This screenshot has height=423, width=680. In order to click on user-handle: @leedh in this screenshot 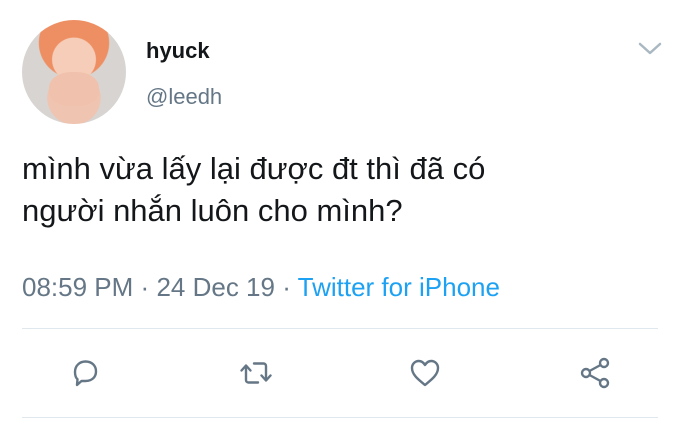, I will do `click(184, 97)`.